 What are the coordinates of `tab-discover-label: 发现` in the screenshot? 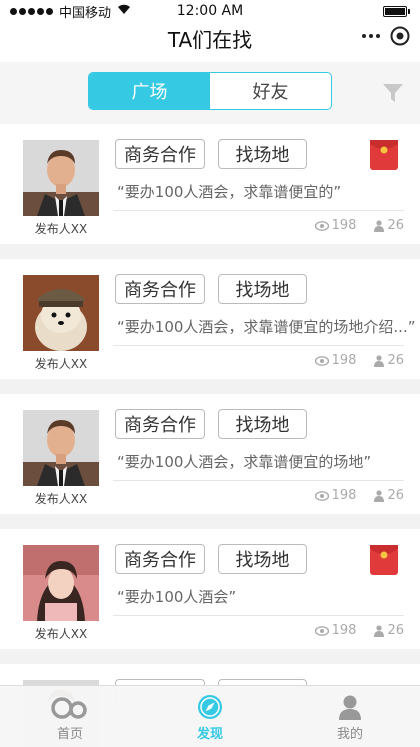 It's located at (209, 734).